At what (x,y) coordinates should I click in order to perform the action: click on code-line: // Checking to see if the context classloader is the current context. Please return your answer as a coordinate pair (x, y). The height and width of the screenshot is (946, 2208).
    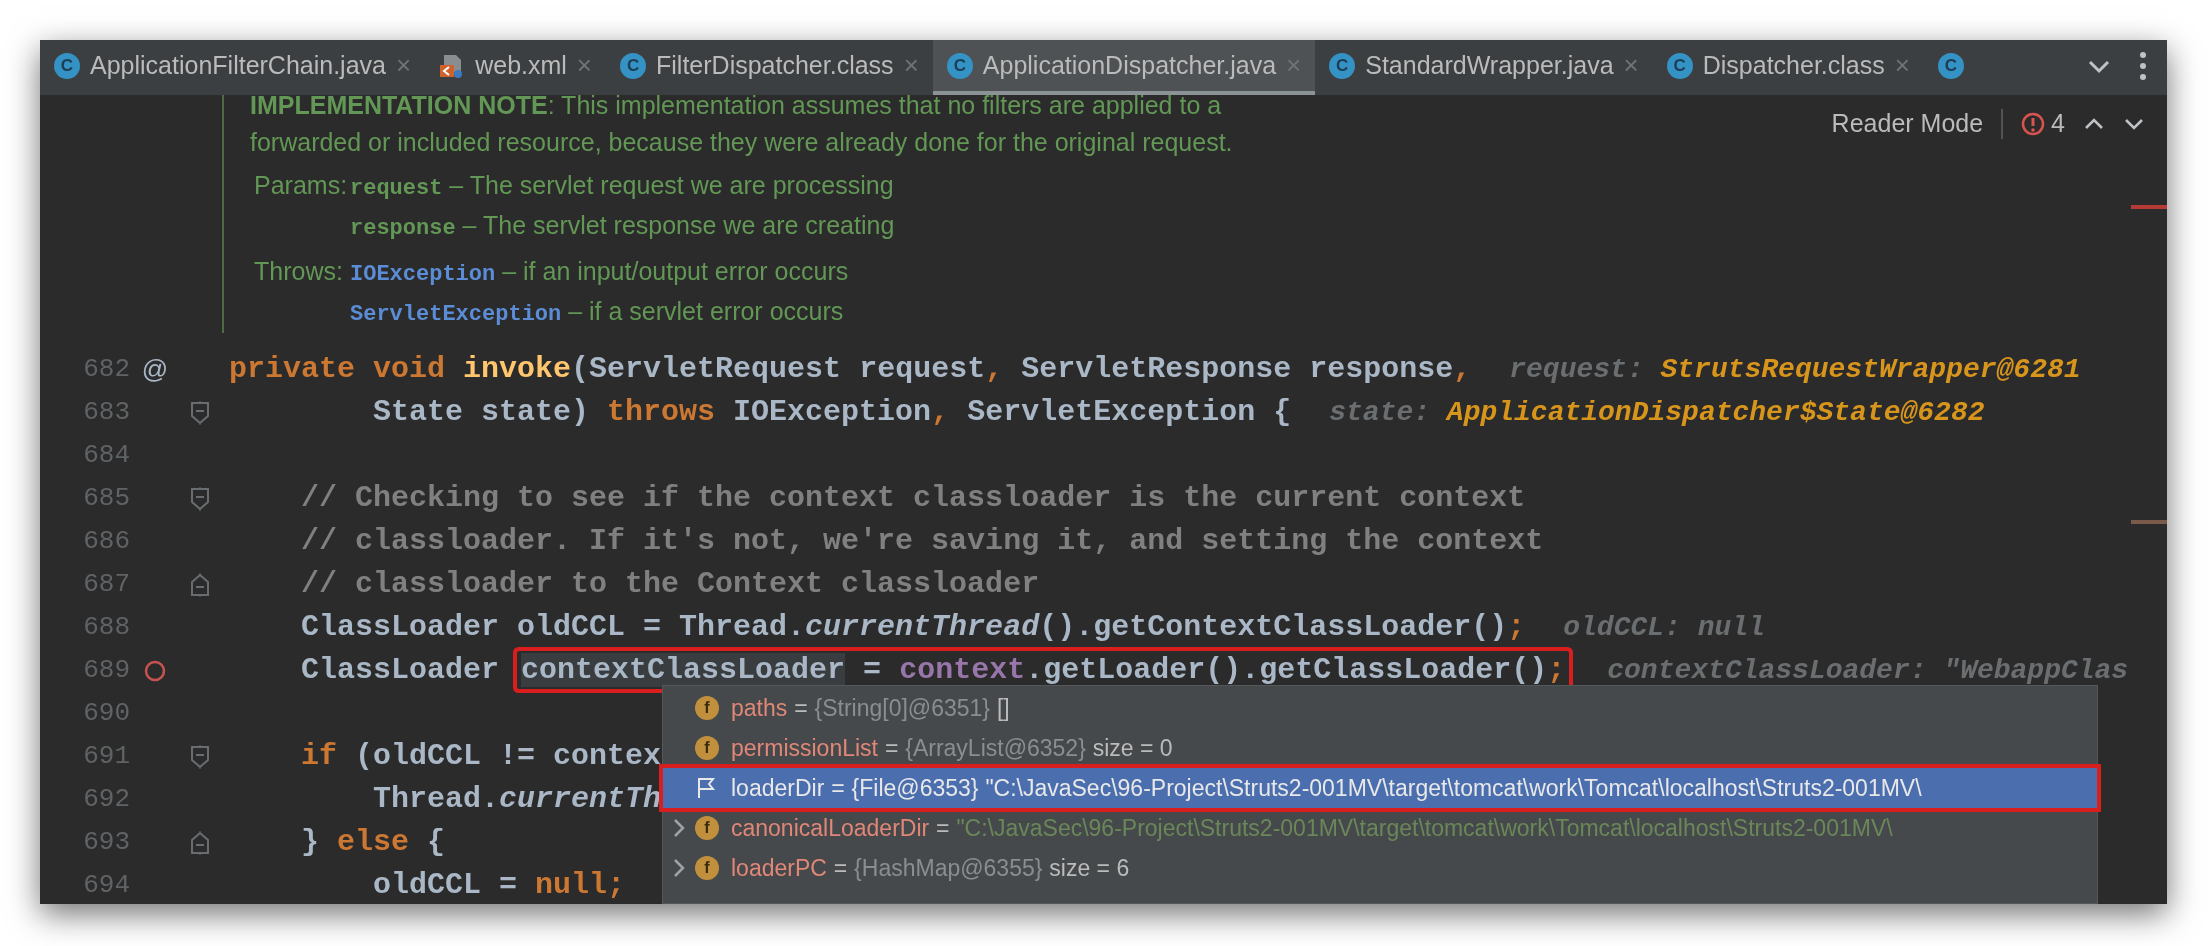
    Looking at the image, I should click on (913, 498).